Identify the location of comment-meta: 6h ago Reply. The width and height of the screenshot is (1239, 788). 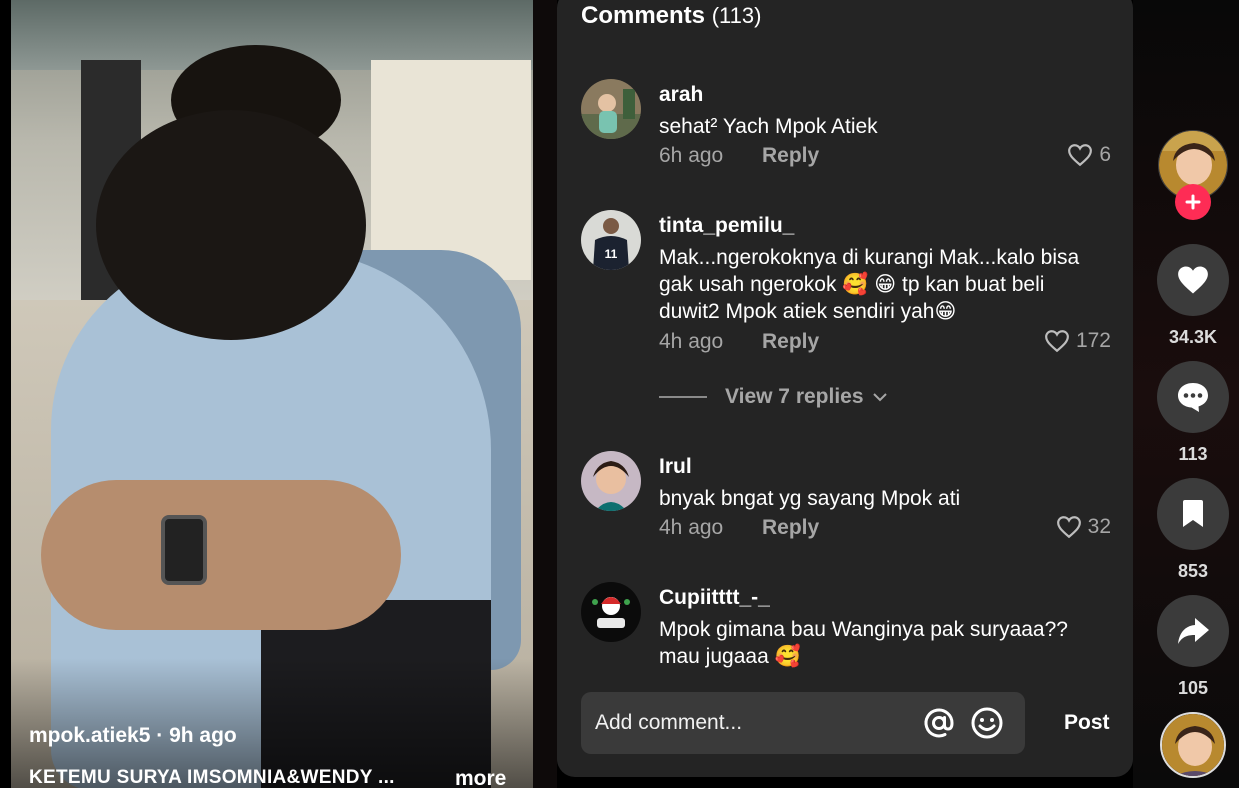
(739, 156).